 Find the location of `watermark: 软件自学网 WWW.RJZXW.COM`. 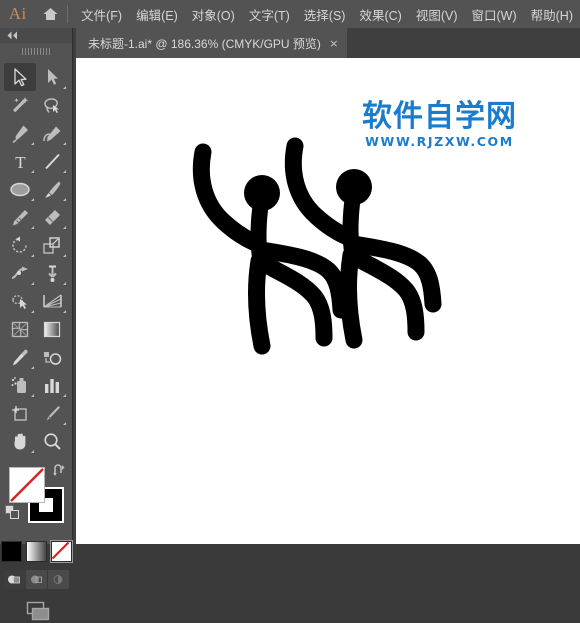

watermark: 软件自学网 WWW.RJZXW.COM is located at coordinates (439, 125).